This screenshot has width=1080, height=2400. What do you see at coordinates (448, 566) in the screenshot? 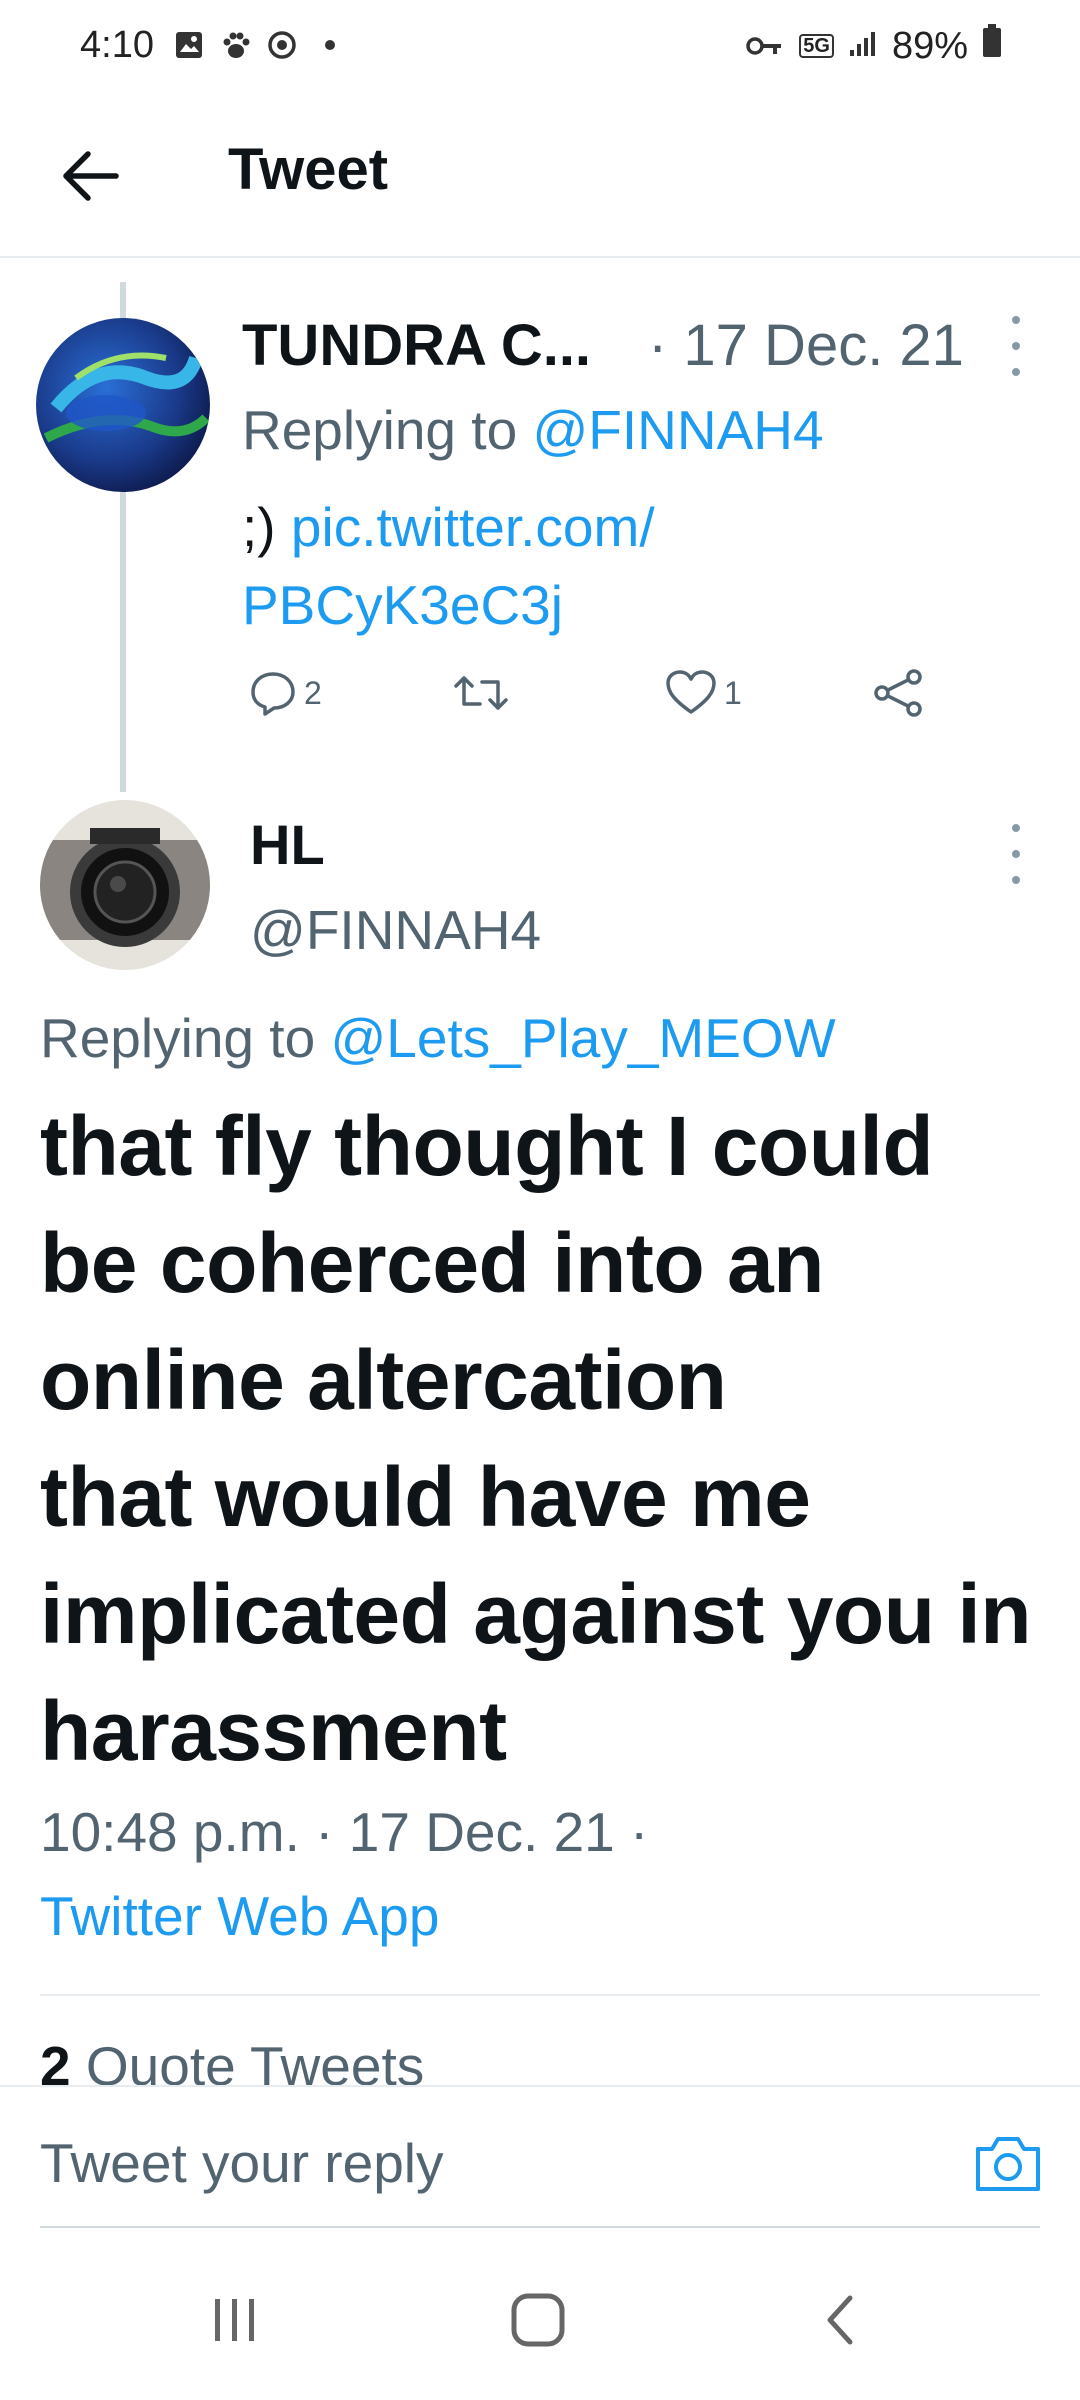
I see `tweet-body: ;) pic.twitter.com/ PBCyK3eC3j` at bounding box center [448, 566].